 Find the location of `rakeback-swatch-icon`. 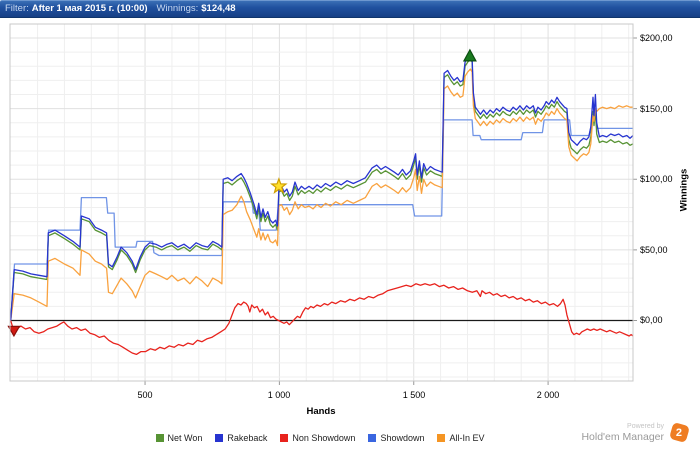

rakeback-swatch-icon is located at coordinates (219, 438).